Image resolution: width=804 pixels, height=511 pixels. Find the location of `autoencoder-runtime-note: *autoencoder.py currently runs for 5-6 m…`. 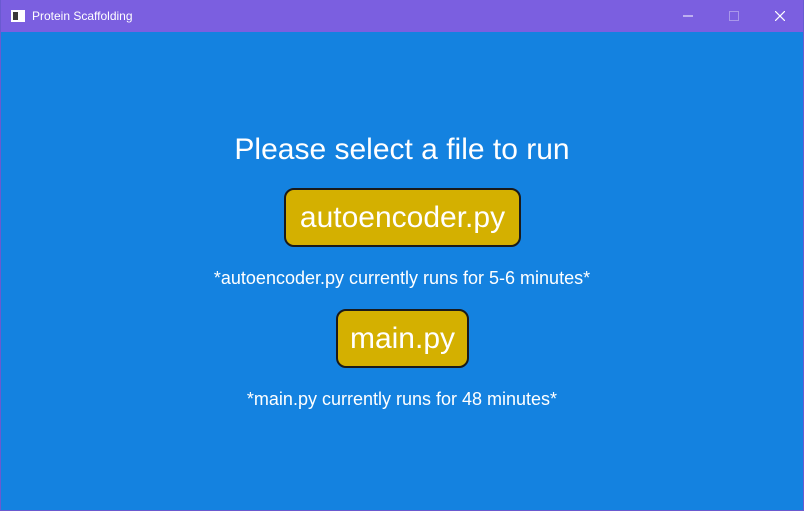

autoencoder-runtime-note: *autoencoder.py currently runs for 5-6 m… is located at coordinates (402, 278).